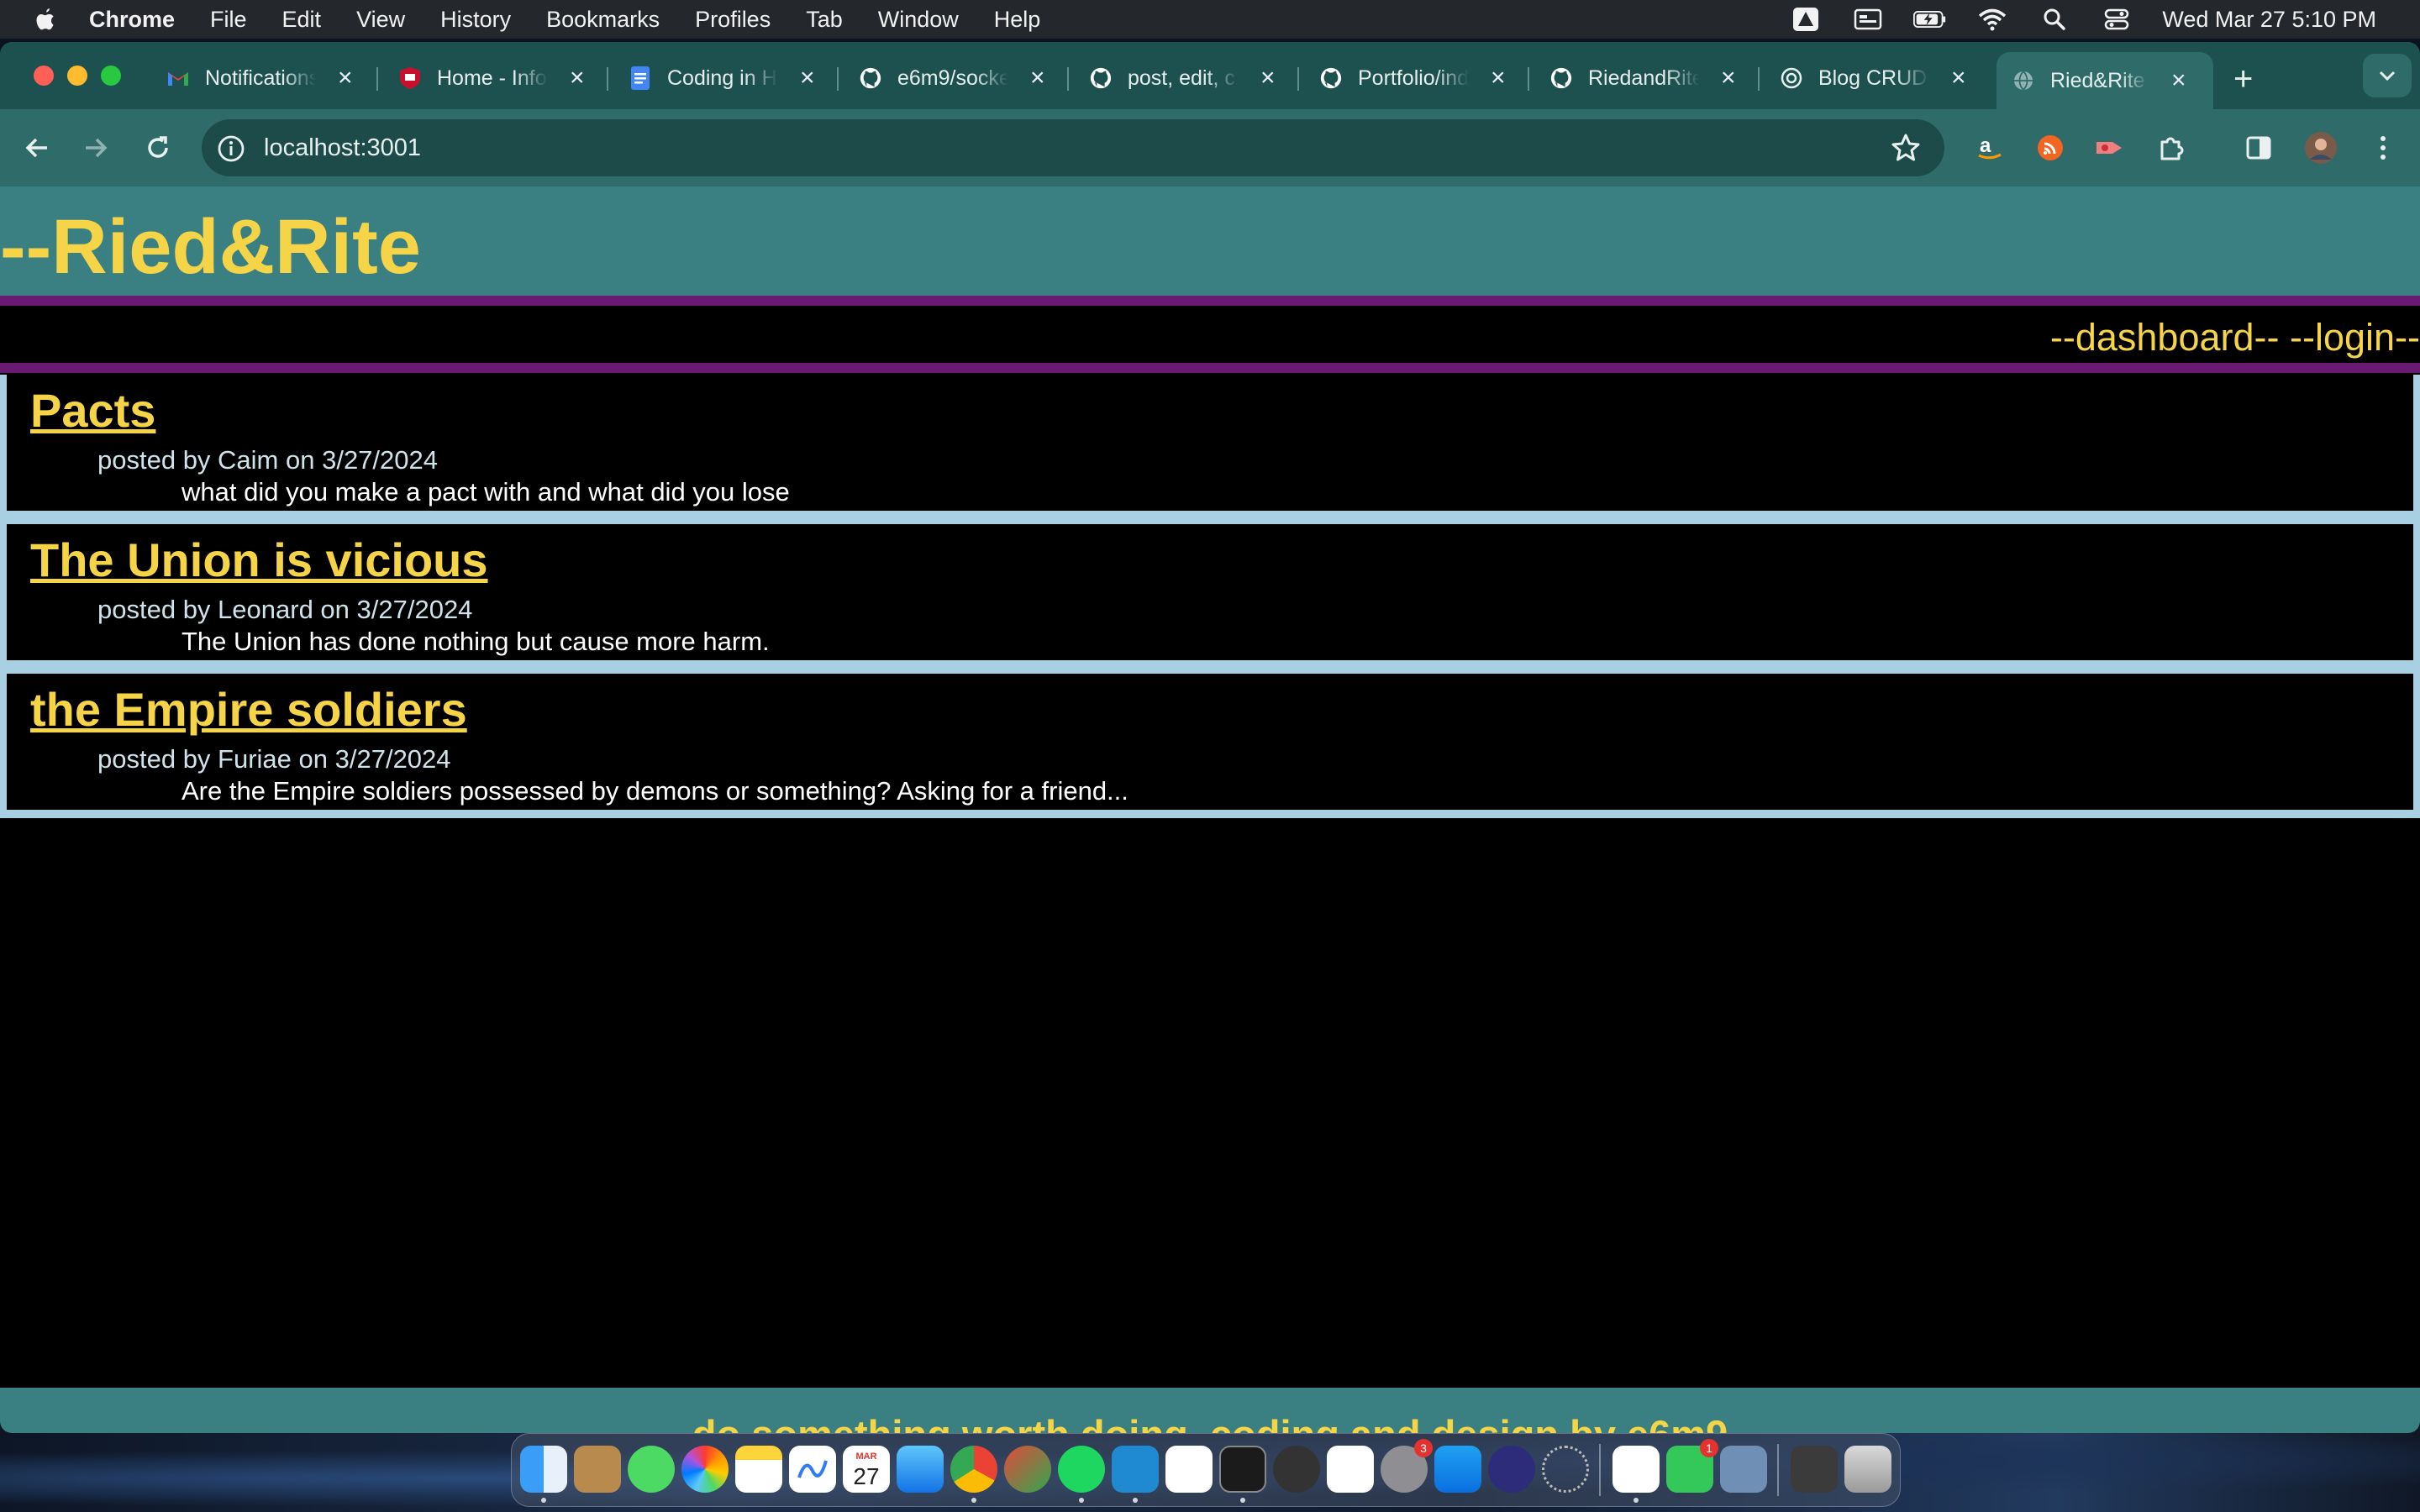 Image resolution: width=2420 pixels, height=1512 pixels. Describe the element at coordinates (248, 709) in the screenshot. I see `post-title-link: the Empire soldiers` at that location.